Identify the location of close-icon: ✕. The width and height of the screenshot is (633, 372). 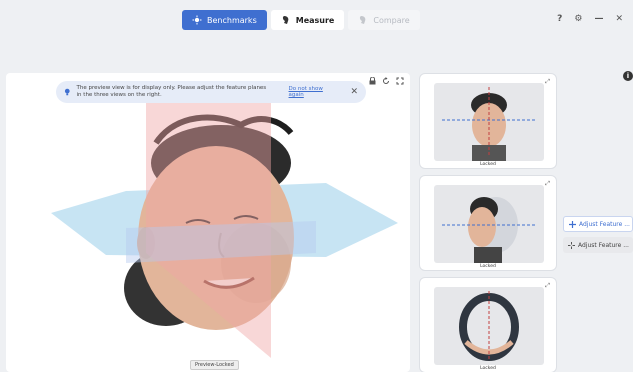
(619, 19).